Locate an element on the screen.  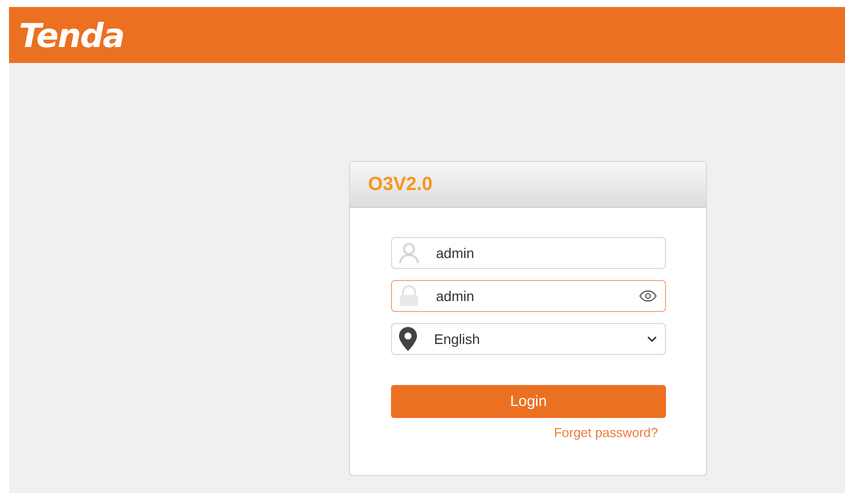
user-icon is located at coordinates (409, 253).